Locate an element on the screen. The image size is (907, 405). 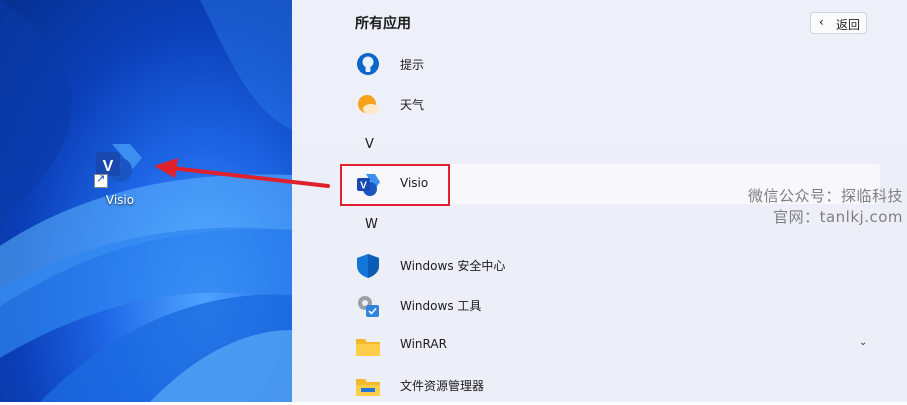
app-item-label: 文件资源管理器 is located at coordinates (442, 386).